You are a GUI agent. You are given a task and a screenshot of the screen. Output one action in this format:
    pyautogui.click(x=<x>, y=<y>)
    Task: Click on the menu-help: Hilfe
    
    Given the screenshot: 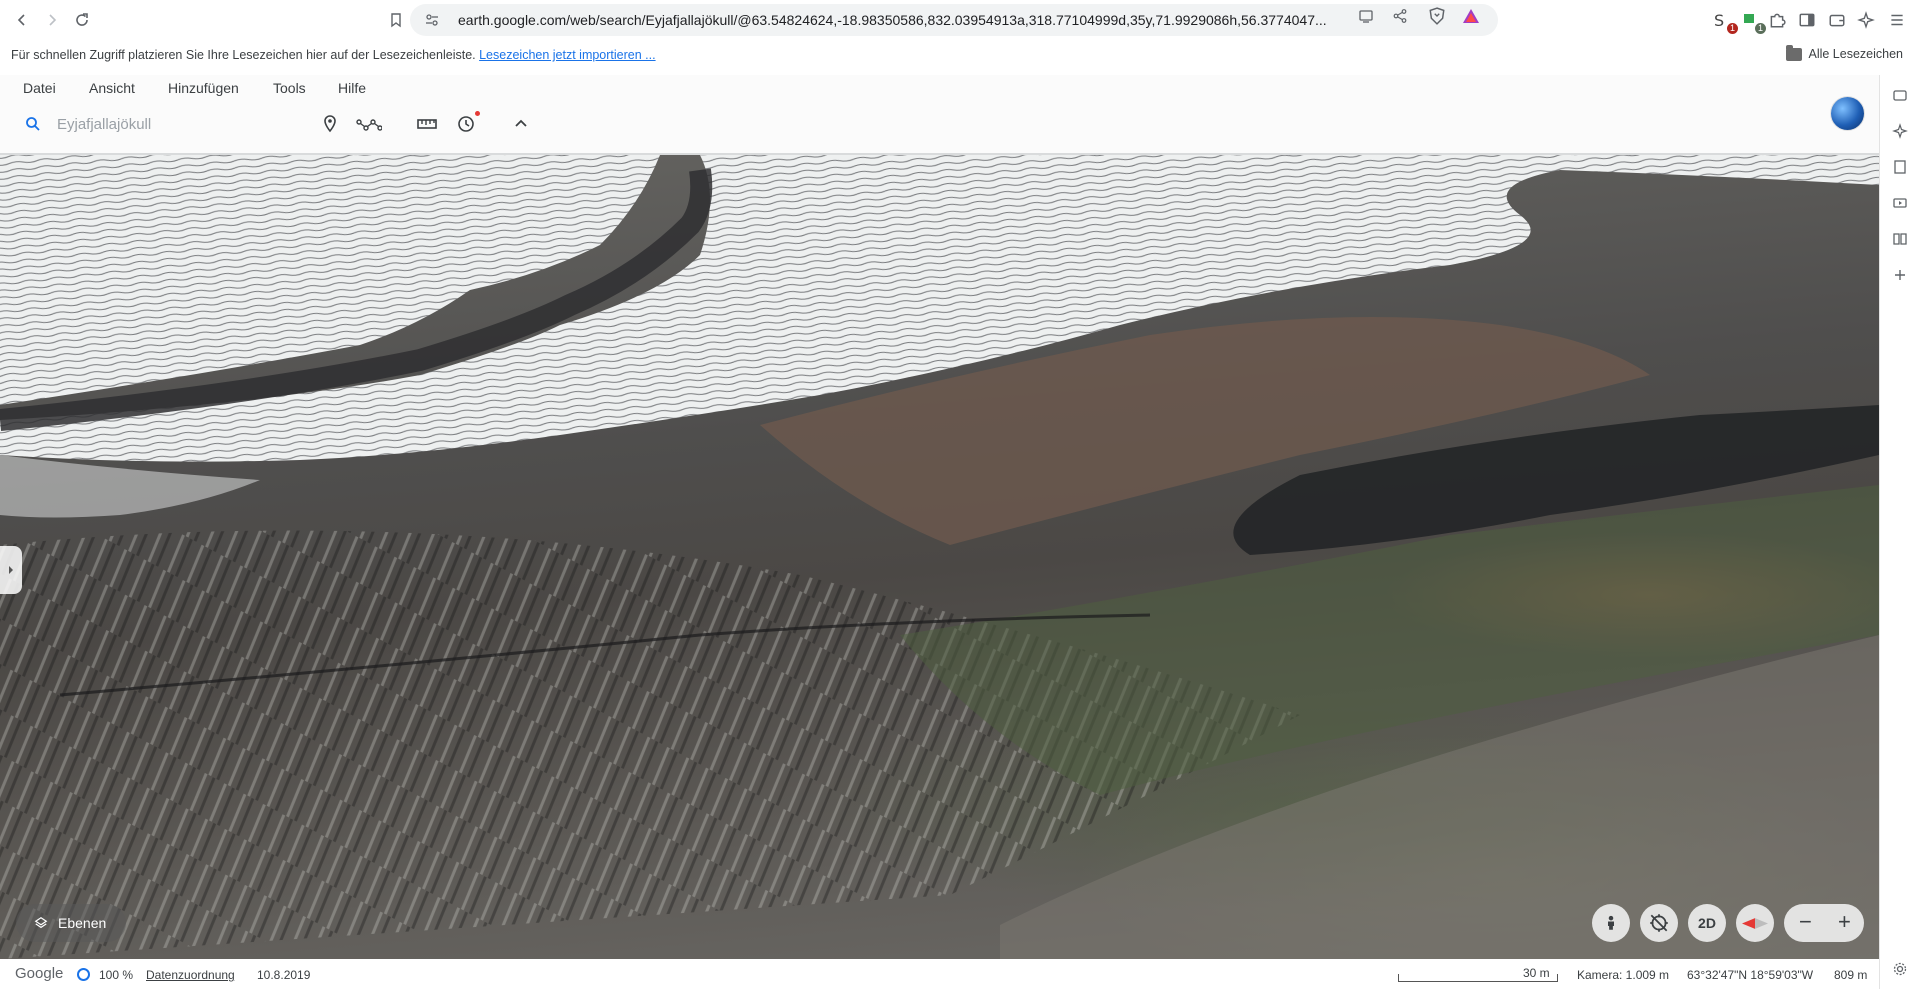 What is the action you would take?
    pyautogui.click(x=352, y=88)
    